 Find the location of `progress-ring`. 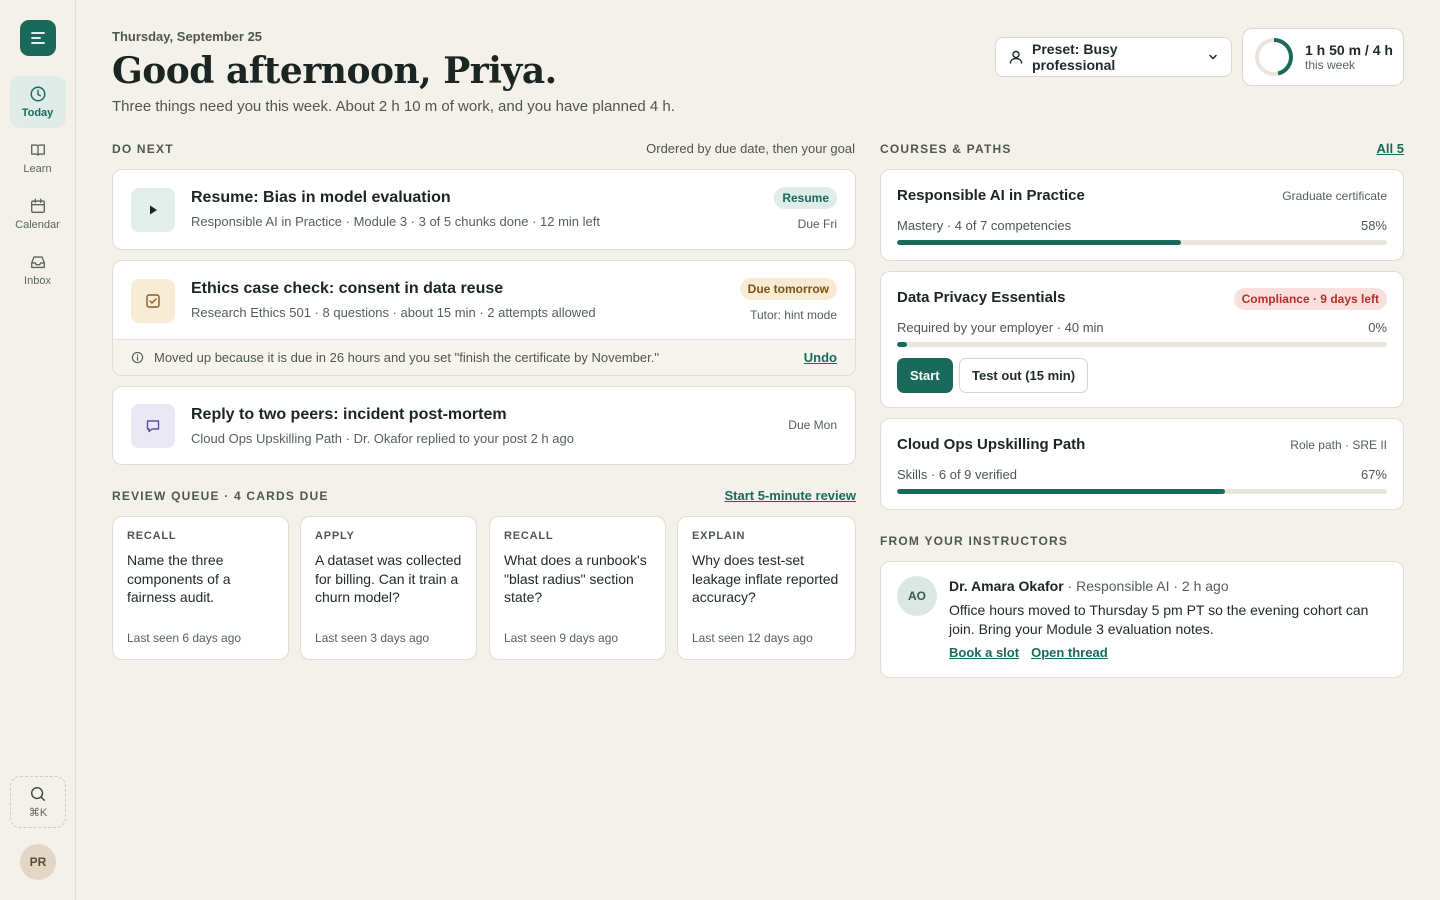

progress-ring is located at coordinates (1274, 57).